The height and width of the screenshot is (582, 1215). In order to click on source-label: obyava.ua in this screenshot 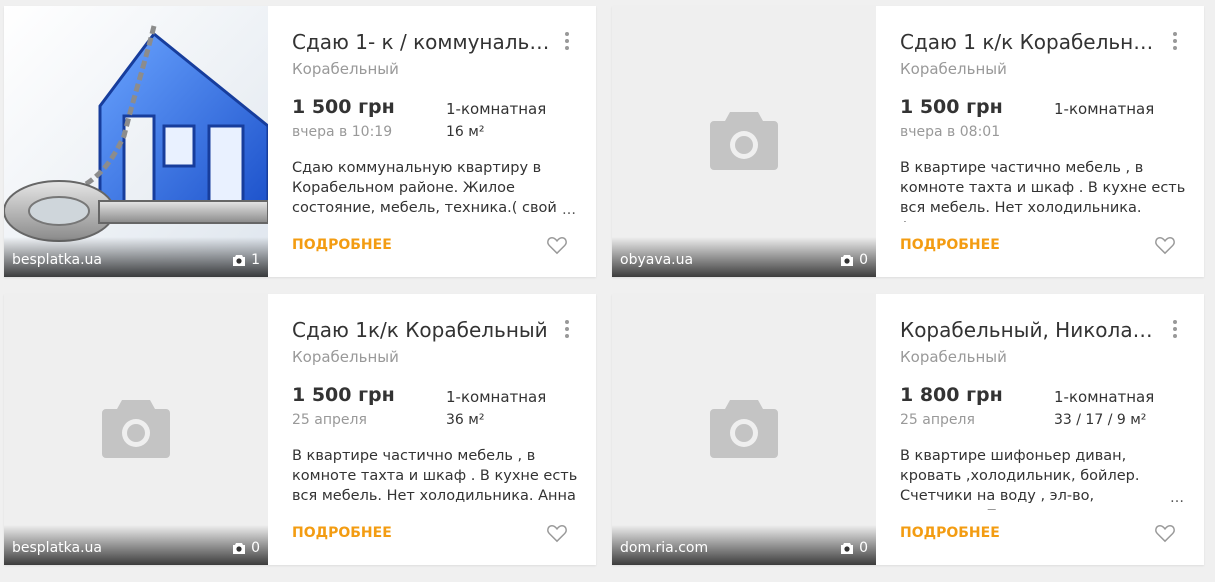, I will do `click(657, 260)`.